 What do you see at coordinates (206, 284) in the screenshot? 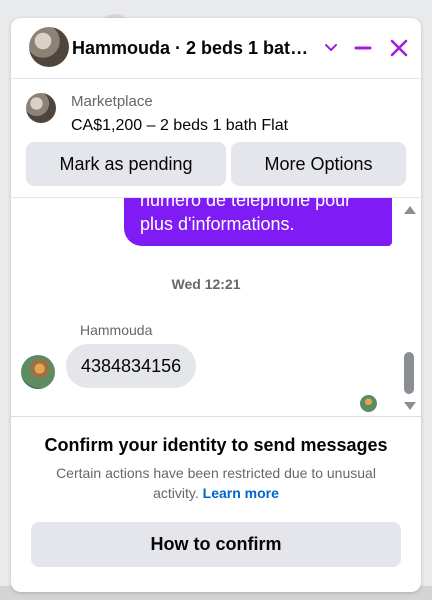
I see `message-timestamp: Wed 12:21` at bounding box center [206, 284].